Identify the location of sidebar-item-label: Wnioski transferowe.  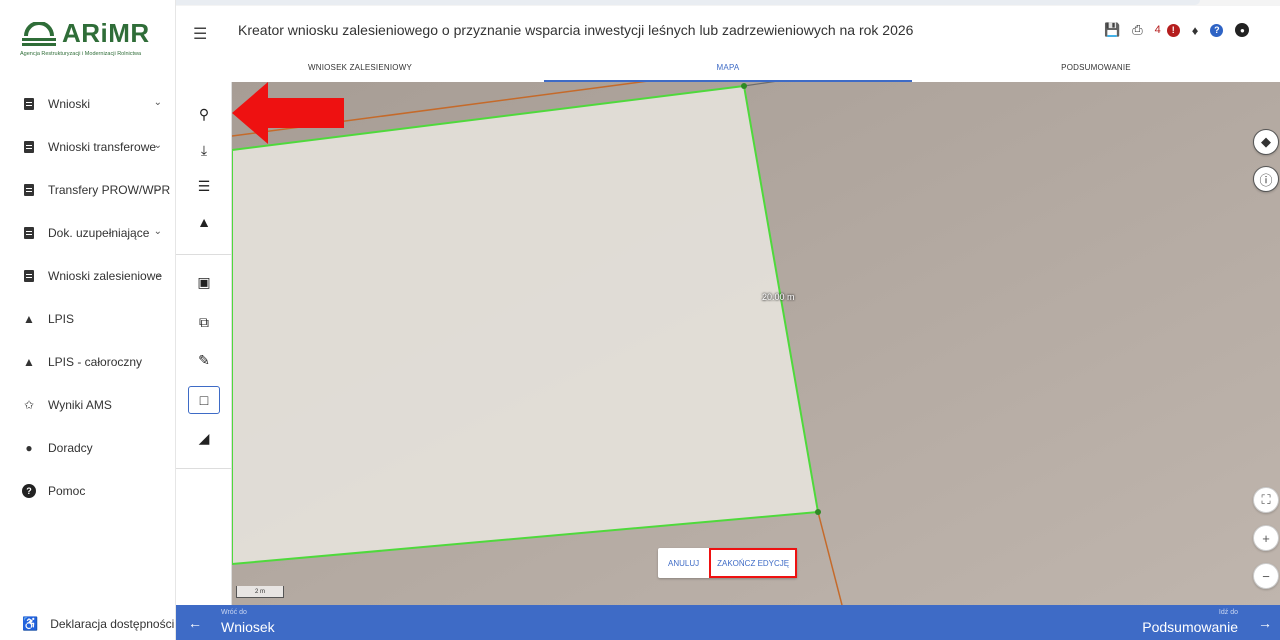
(102, 146).